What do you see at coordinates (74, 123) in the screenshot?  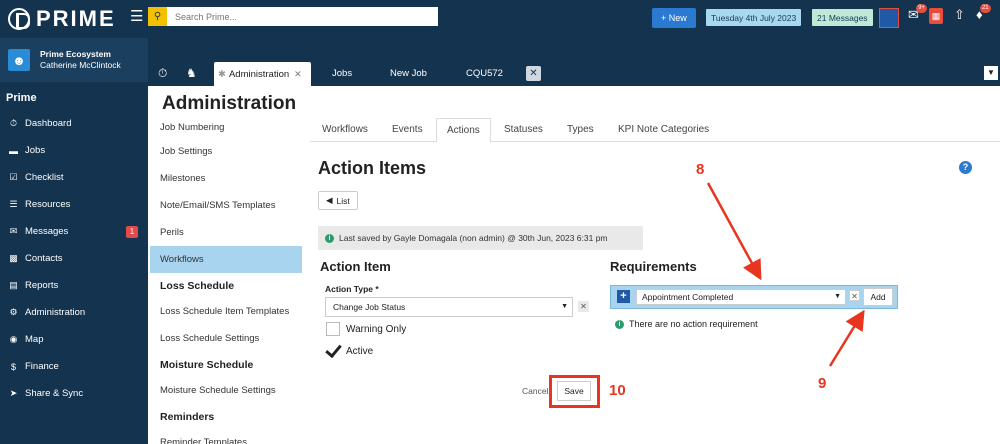 I see `sidebar-item-dashboard: ⏱ Dashboard` at bounding box center [74, 123].